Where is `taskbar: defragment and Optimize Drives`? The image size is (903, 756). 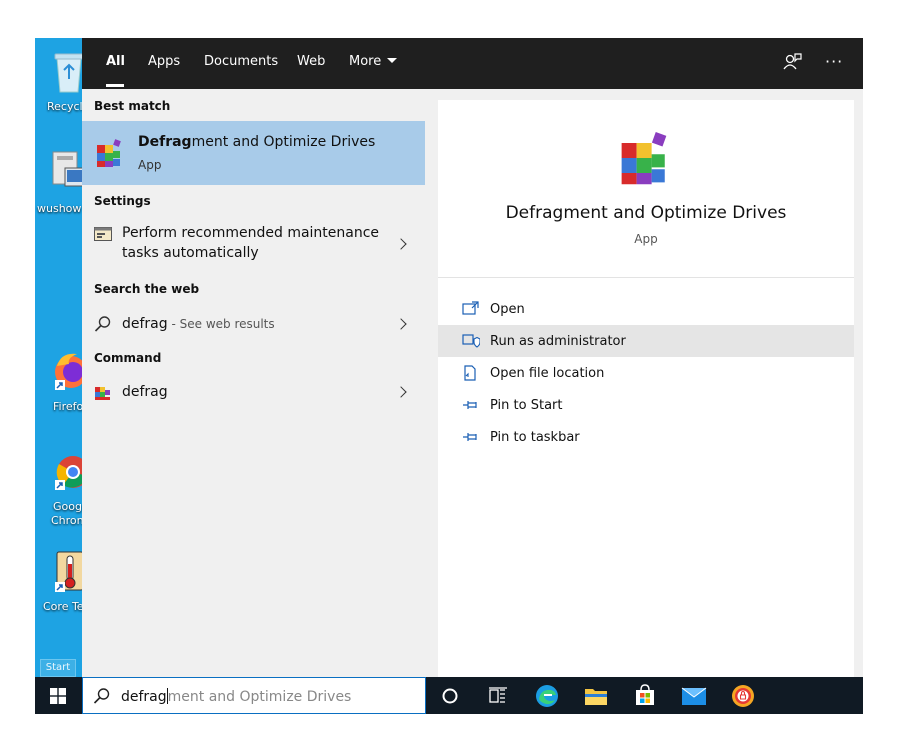
taskbar: defragment and Optimize Drives is located at coordinates (449, 695).